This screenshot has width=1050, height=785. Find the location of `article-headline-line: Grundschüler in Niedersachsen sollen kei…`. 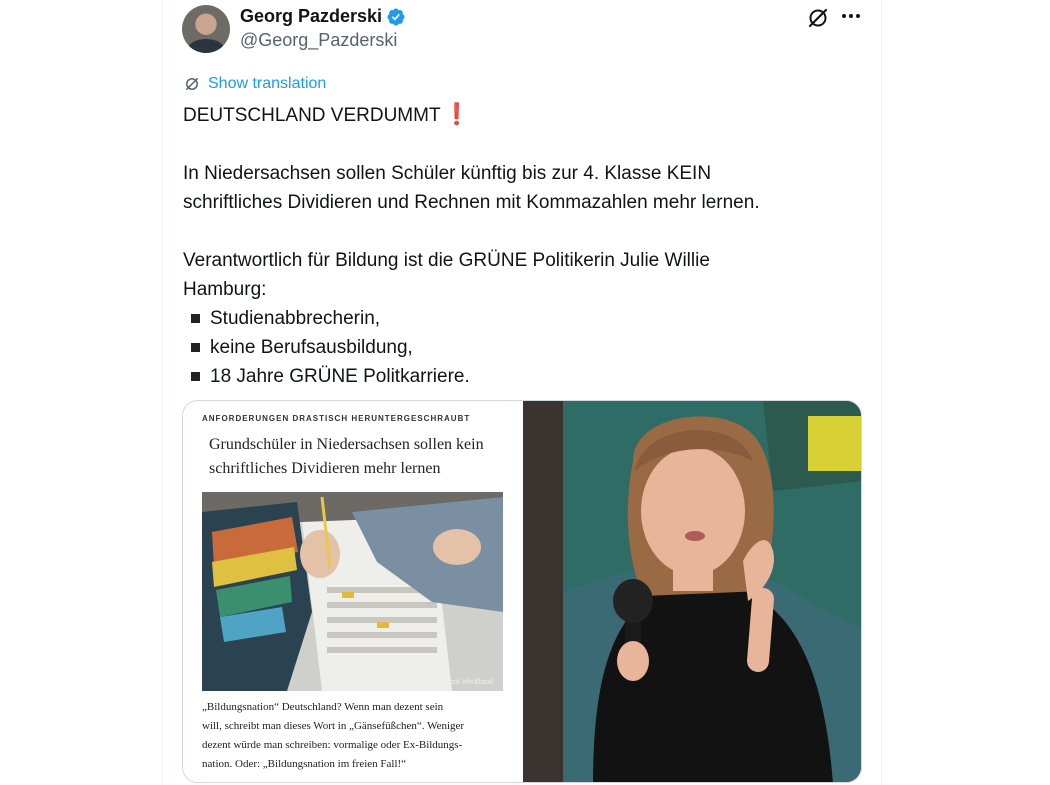

article-headline-line: Grundschüler in Niedersachsen sollen kei… is located at coordinates (346, 444).